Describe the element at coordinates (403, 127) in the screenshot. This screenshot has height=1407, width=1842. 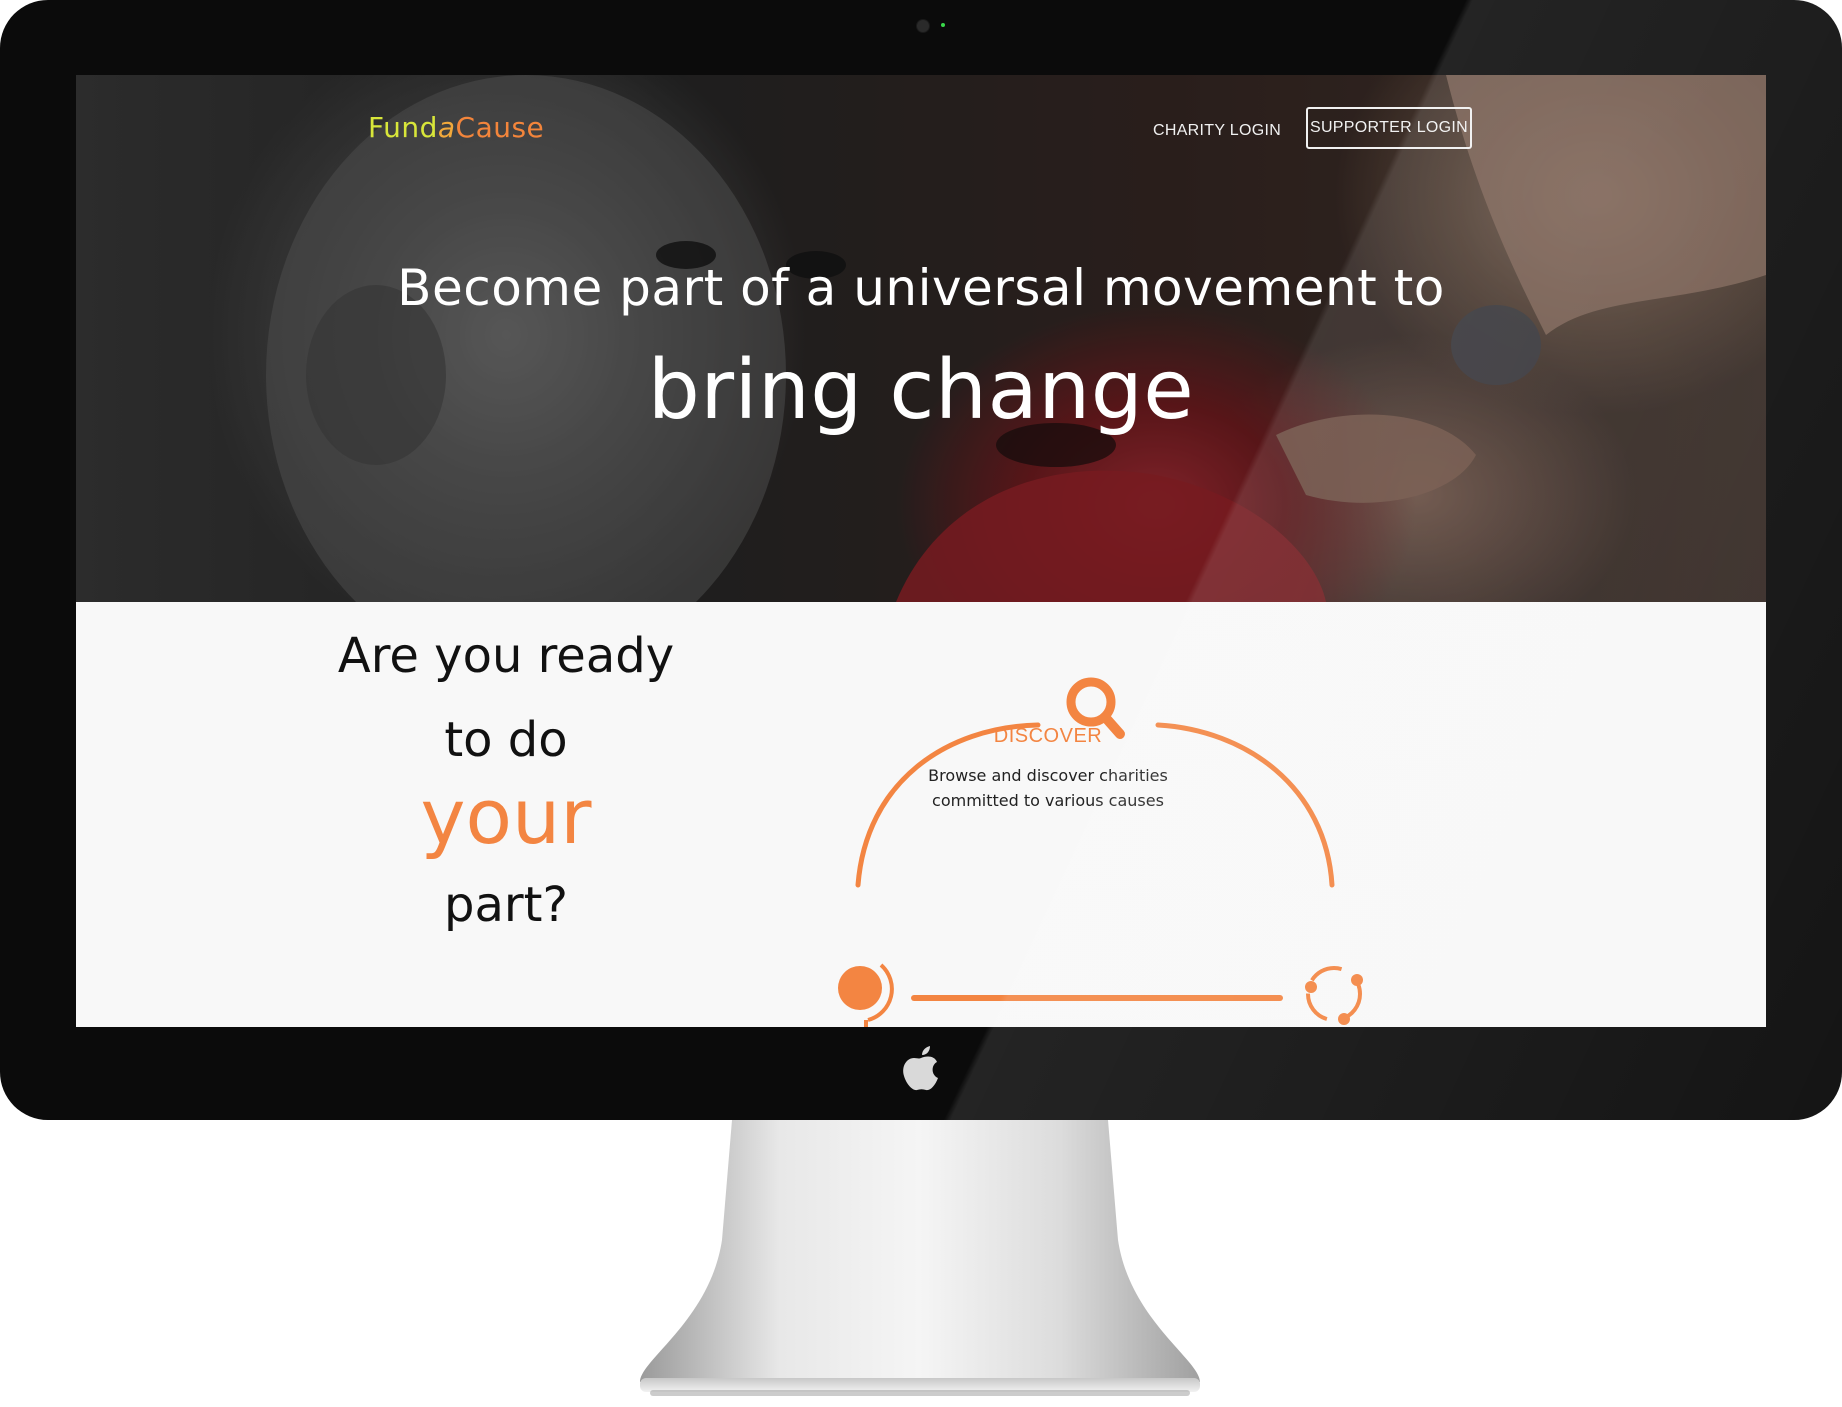
I see `logo-part-fund: Fund` at that location.